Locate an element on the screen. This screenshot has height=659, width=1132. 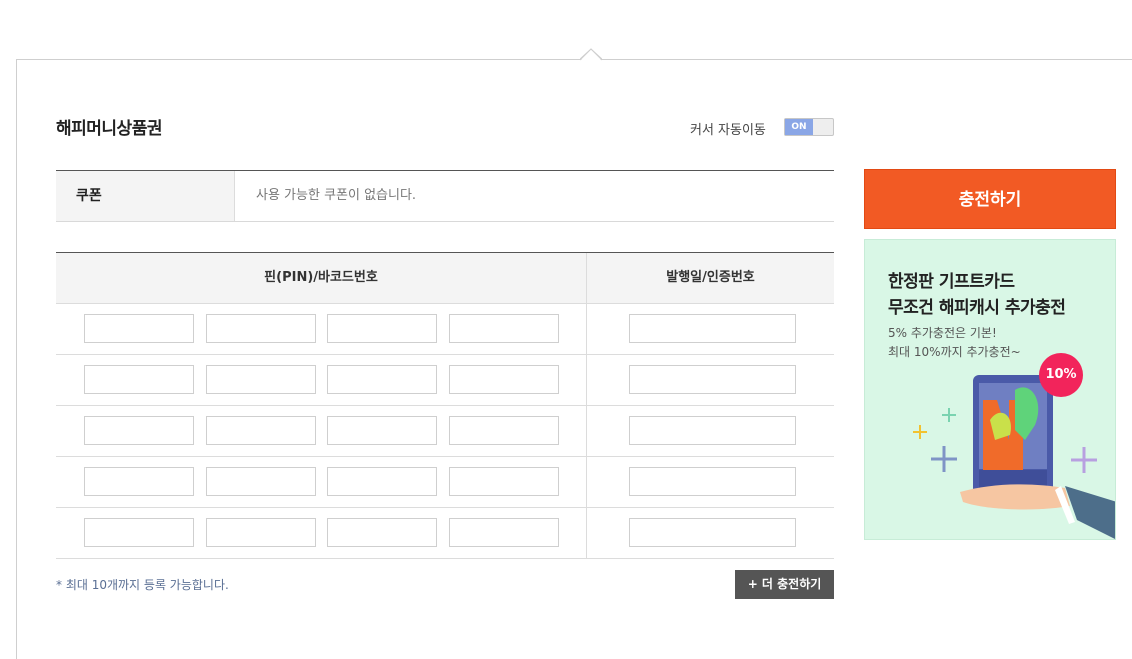
table-header: 핀(PIN)/바코드번호 발행일/인증번호 is located at coordinates (445, 278).